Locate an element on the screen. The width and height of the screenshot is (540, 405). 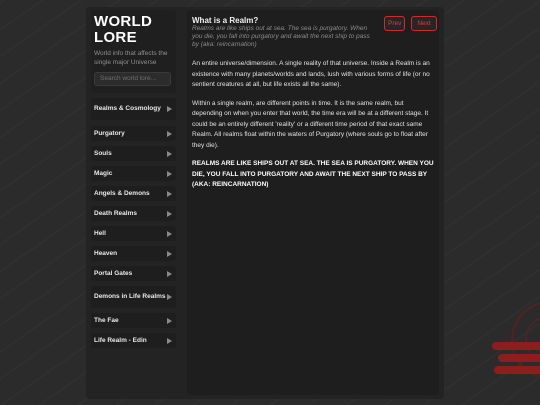
sidebar-item-demons-in-life-realms: Demons in Life Realms is located at coordinates (133, 297).